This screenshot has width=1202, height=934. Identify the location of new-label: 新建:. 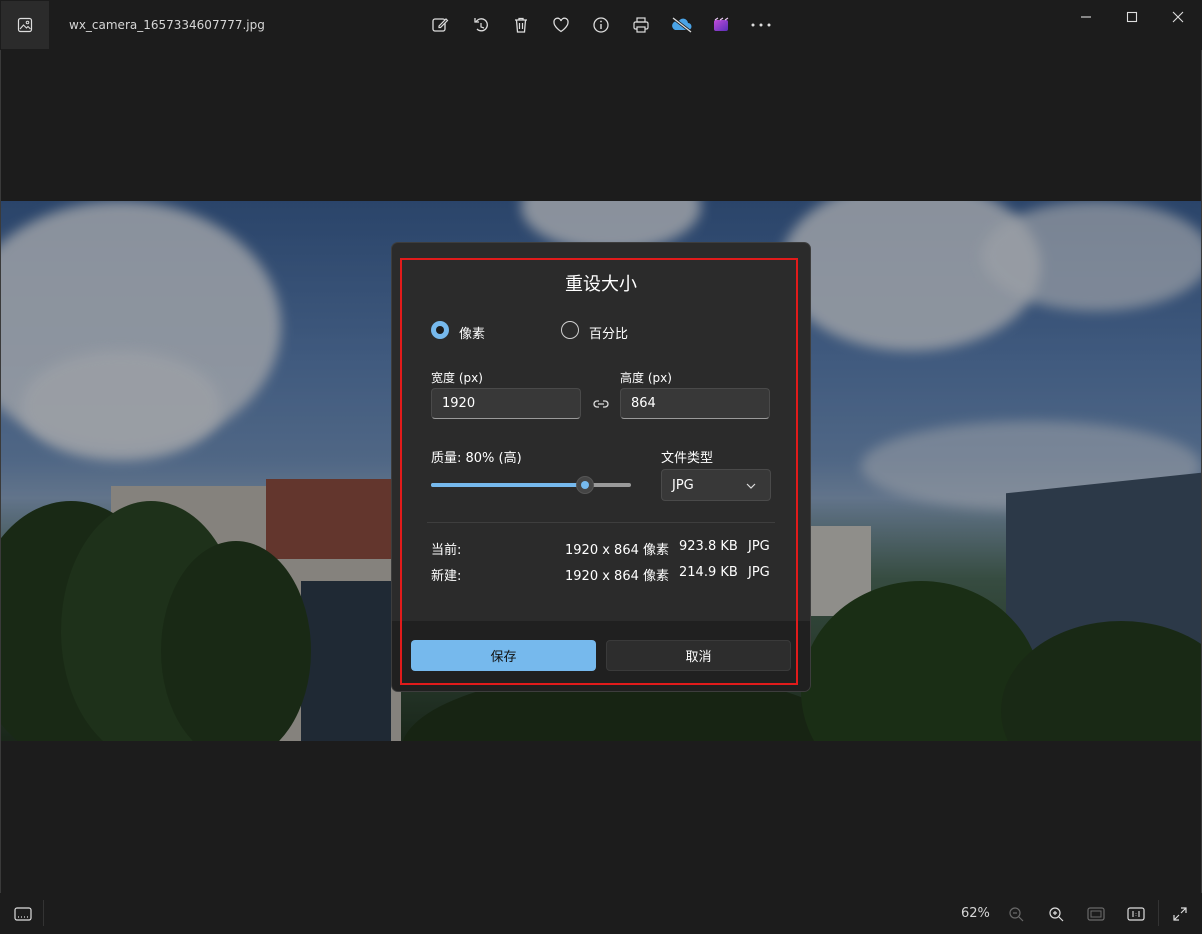
(446, 576).